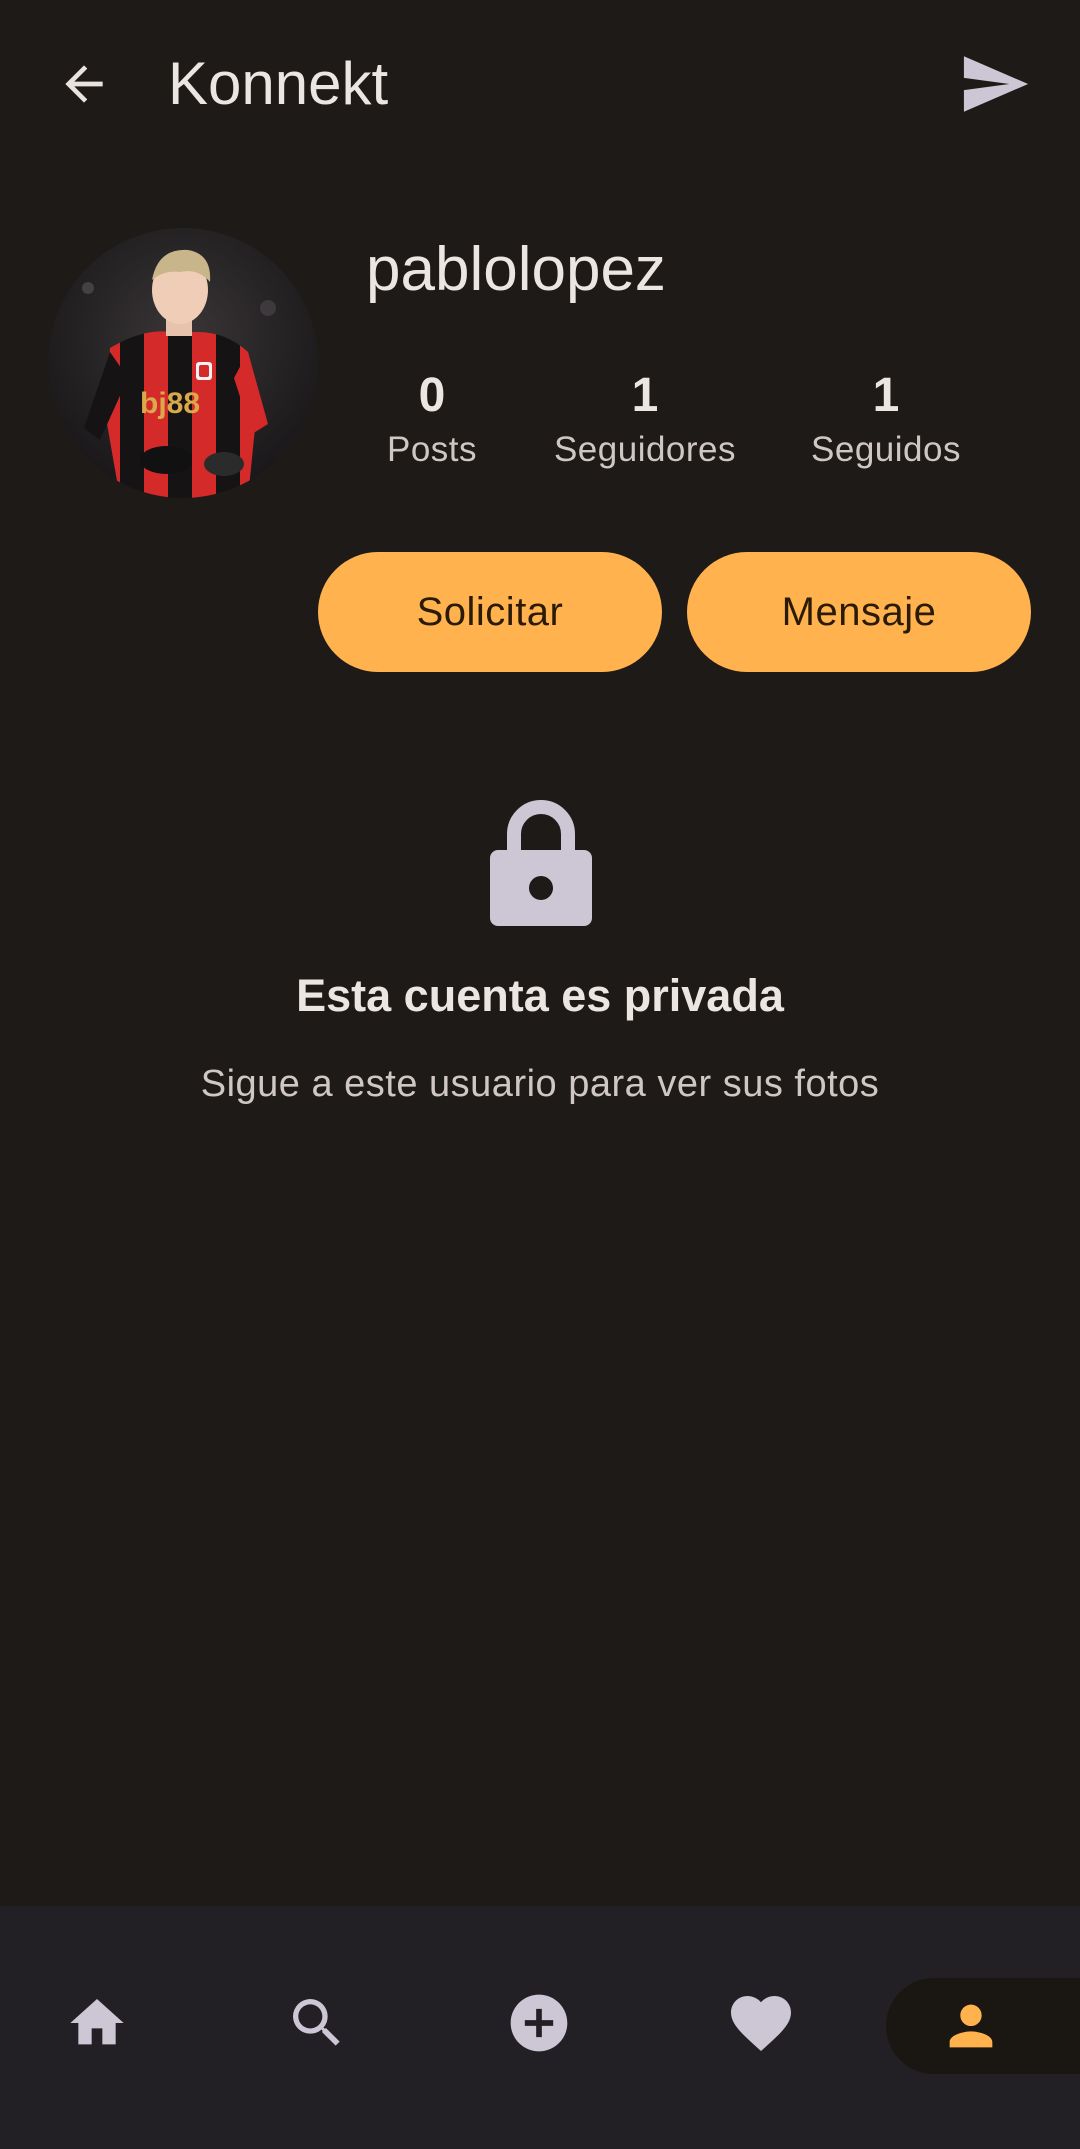  I want to click on nav-search, so click(317, 2023).